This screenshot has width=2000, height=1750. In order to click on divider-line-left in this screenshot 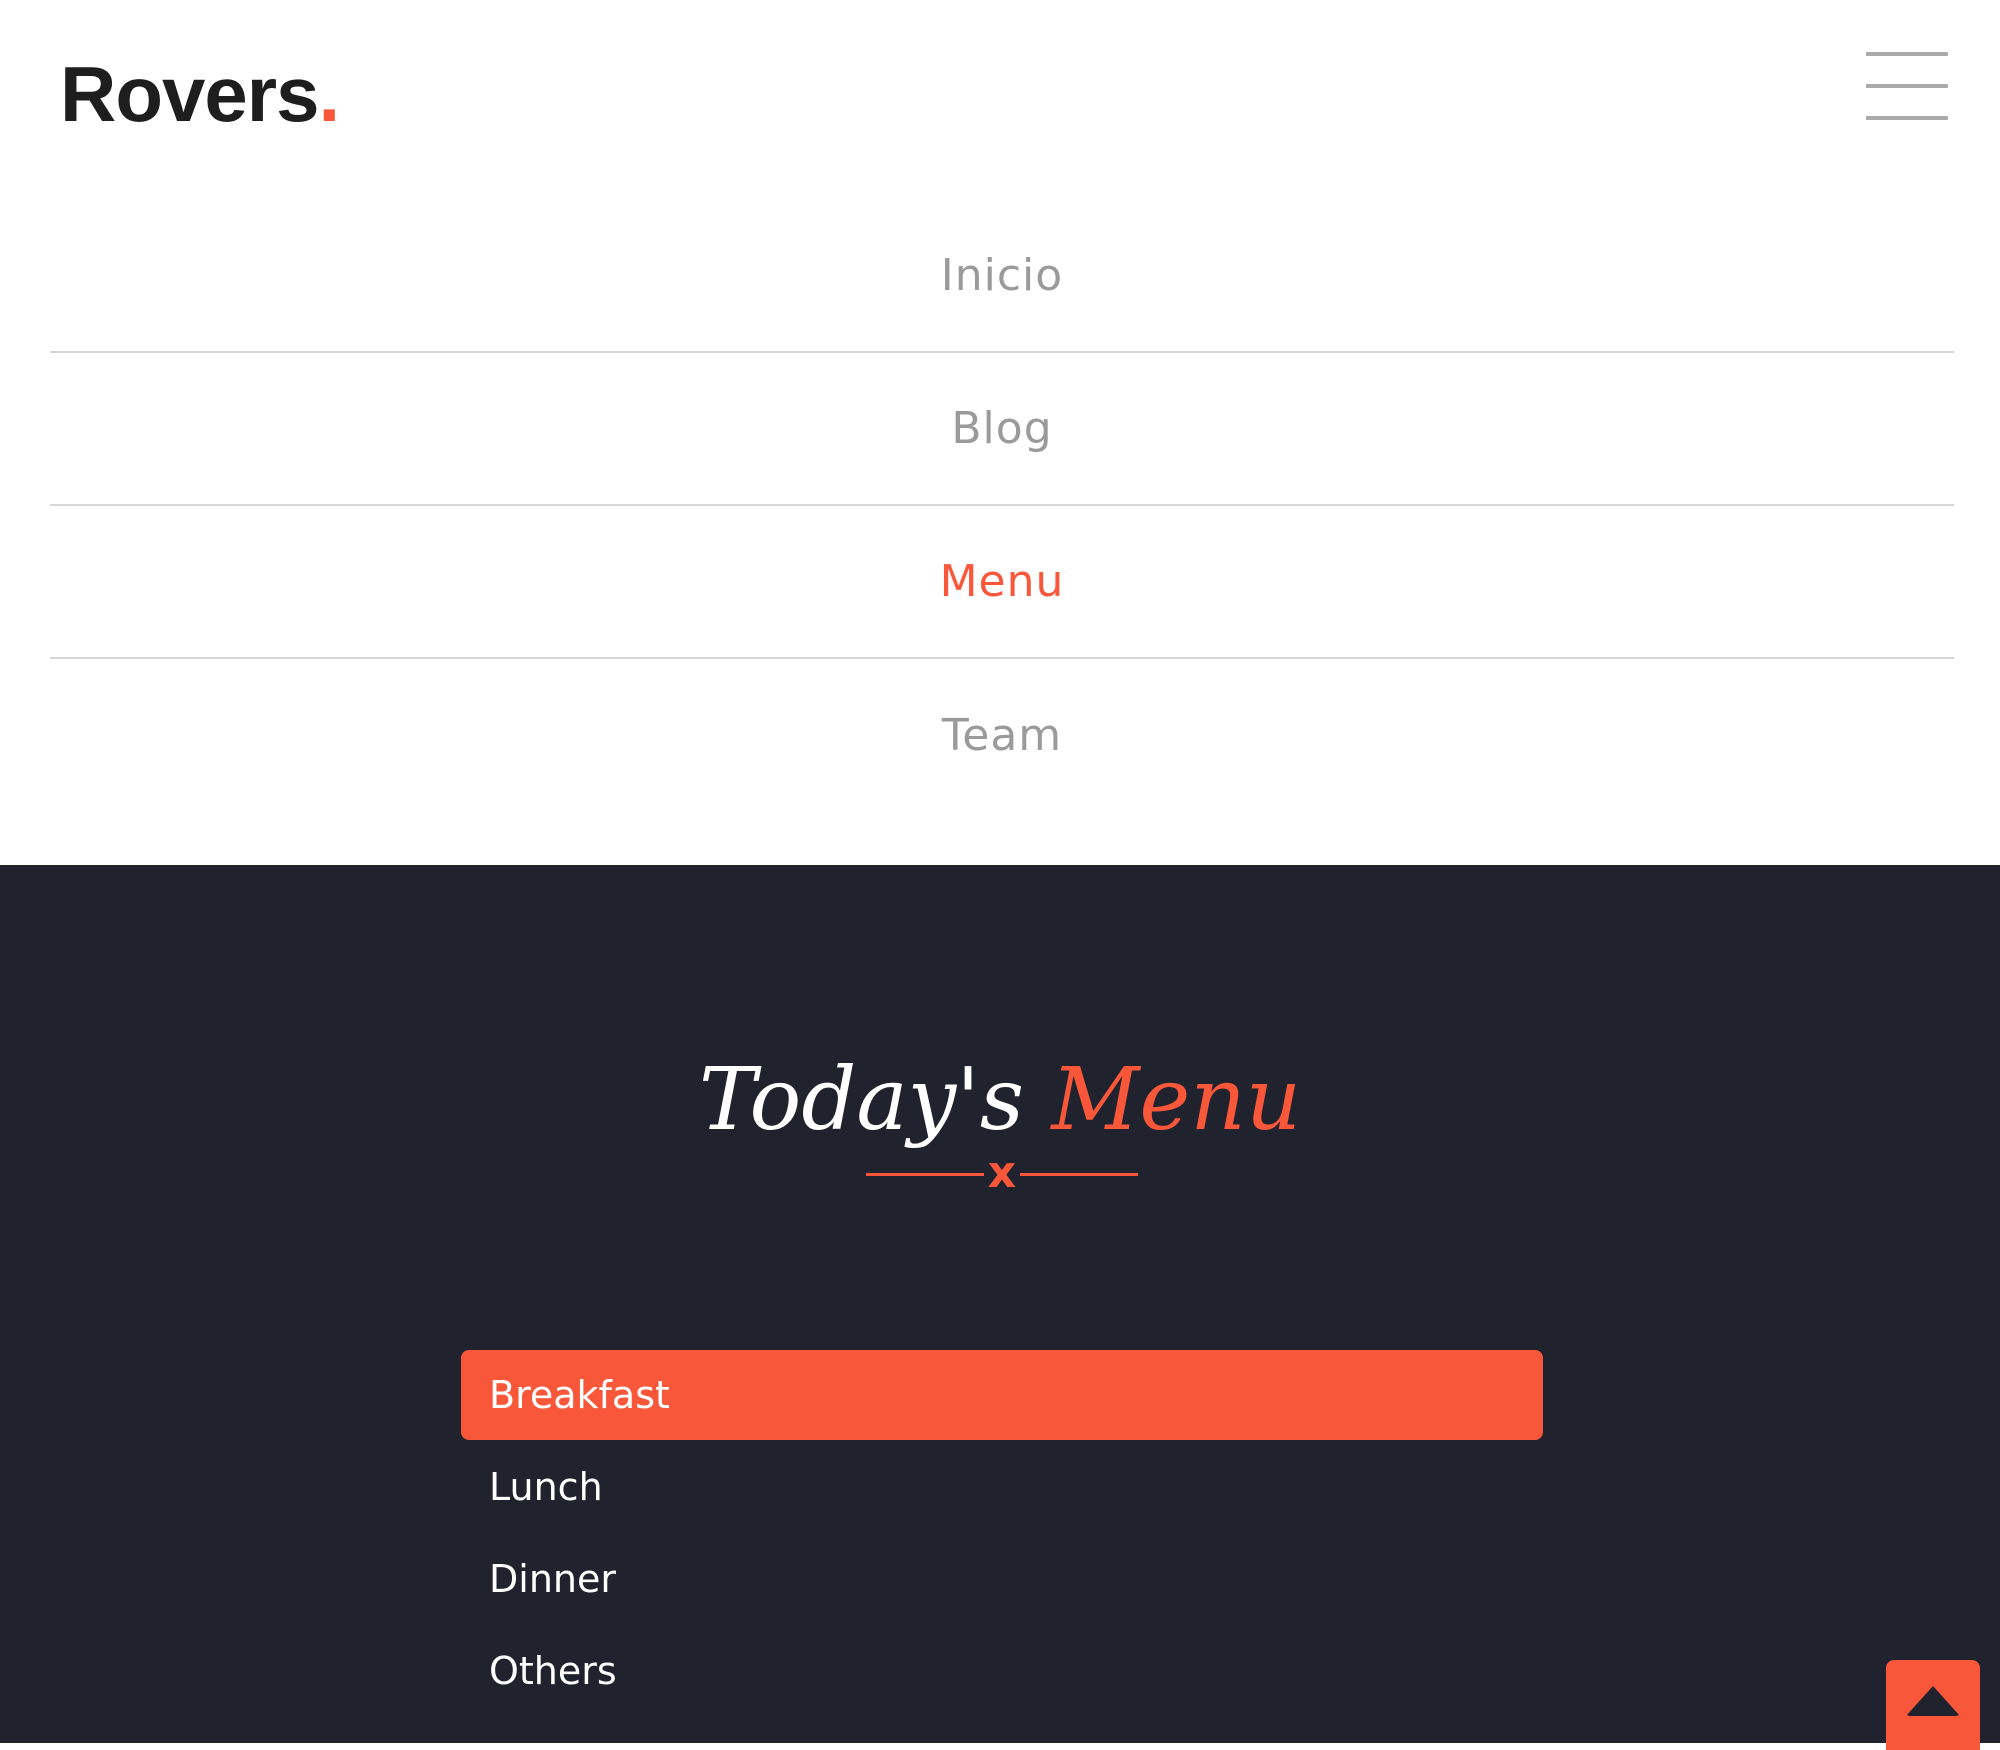, I will do `click(925, 1174)`.